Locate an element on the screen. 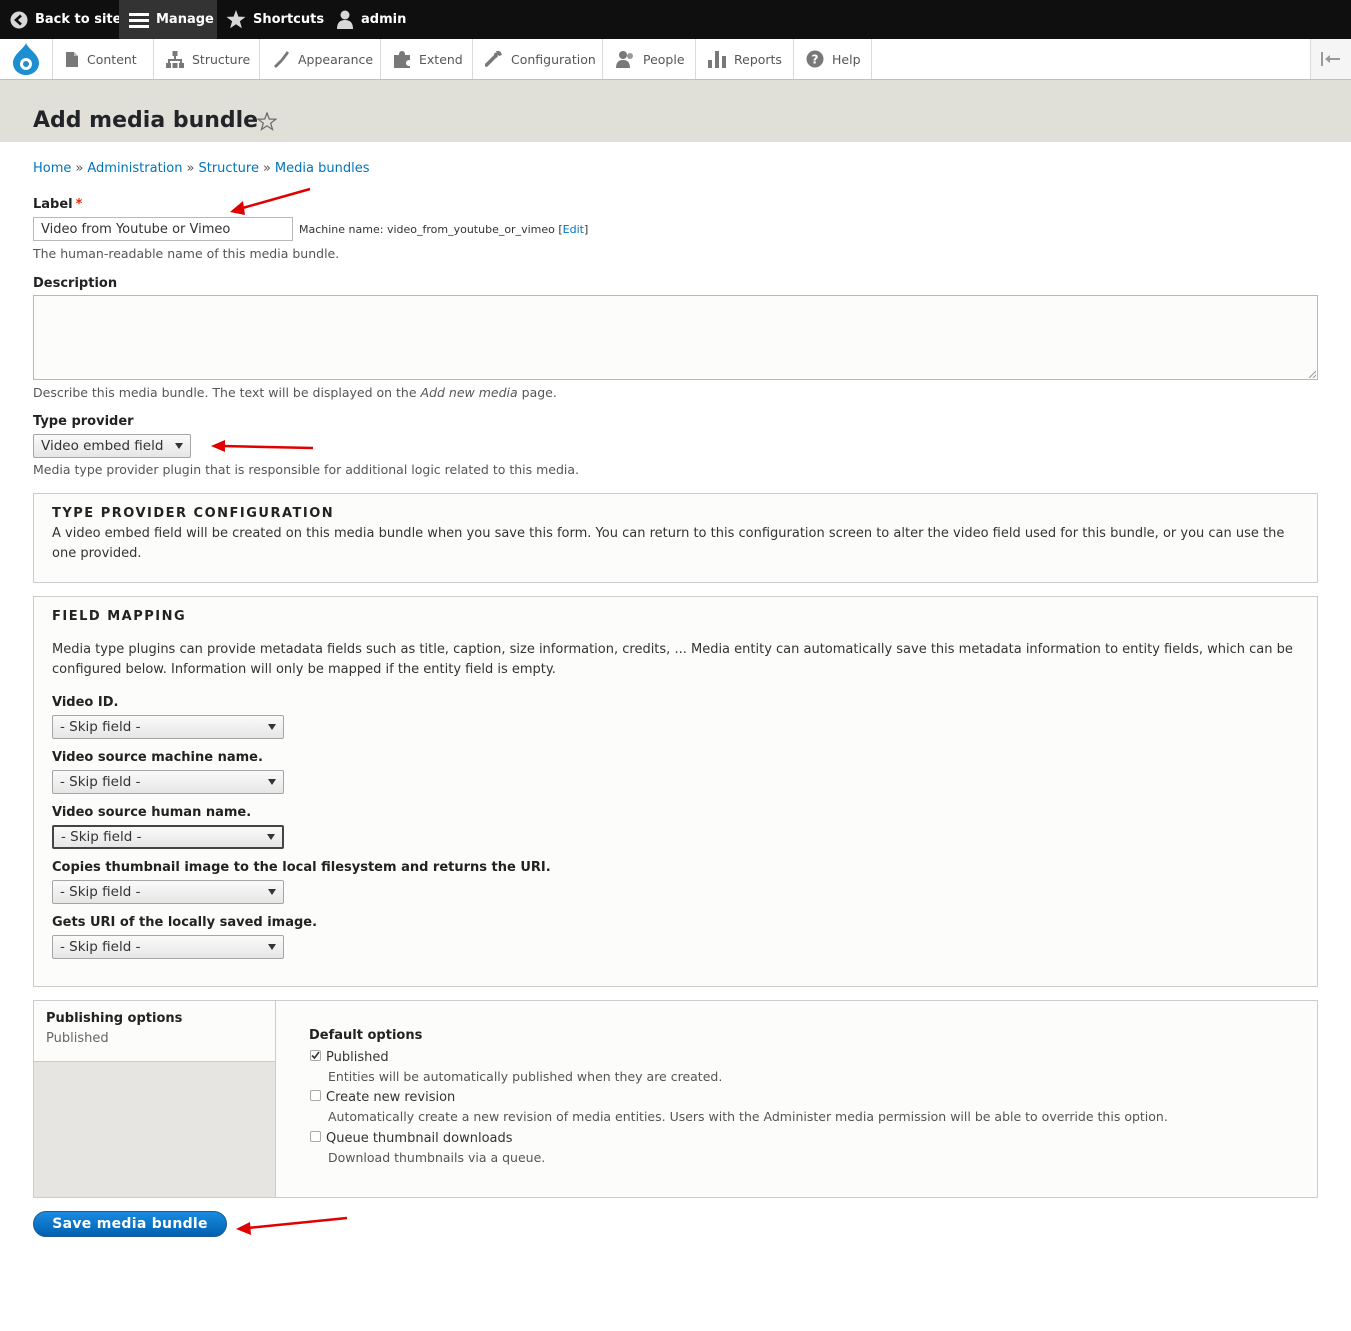  required-marker: * is located at coordinates (79, 204).